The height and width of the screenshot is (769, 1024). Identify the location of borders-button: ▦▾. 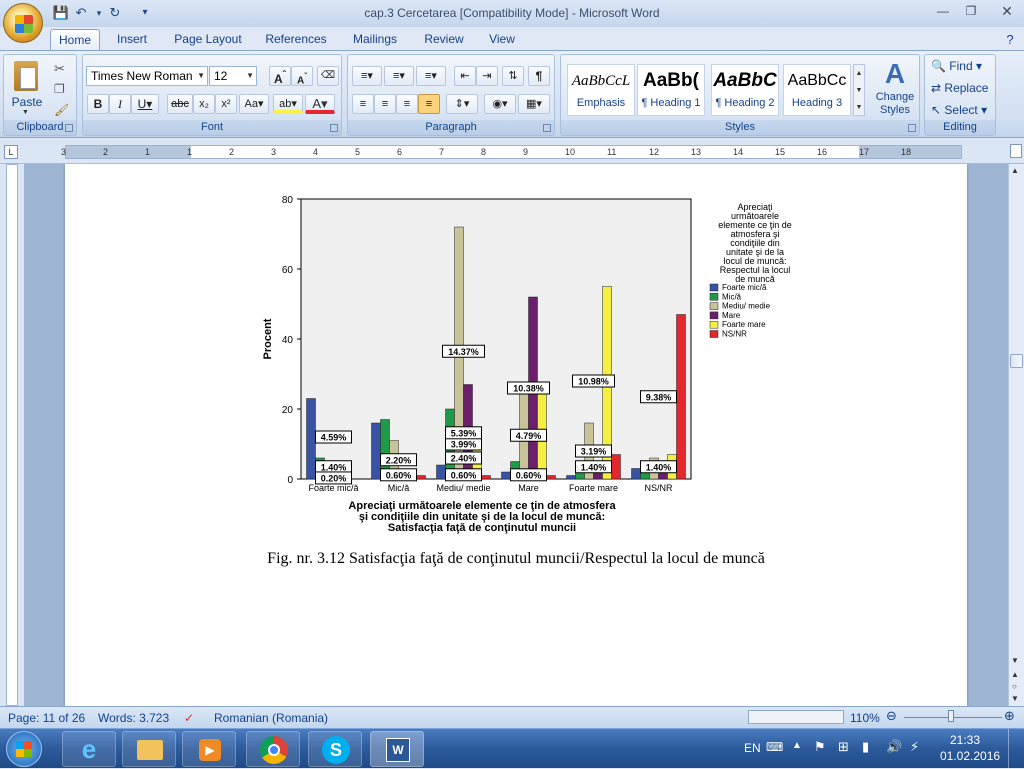
(534, 104).